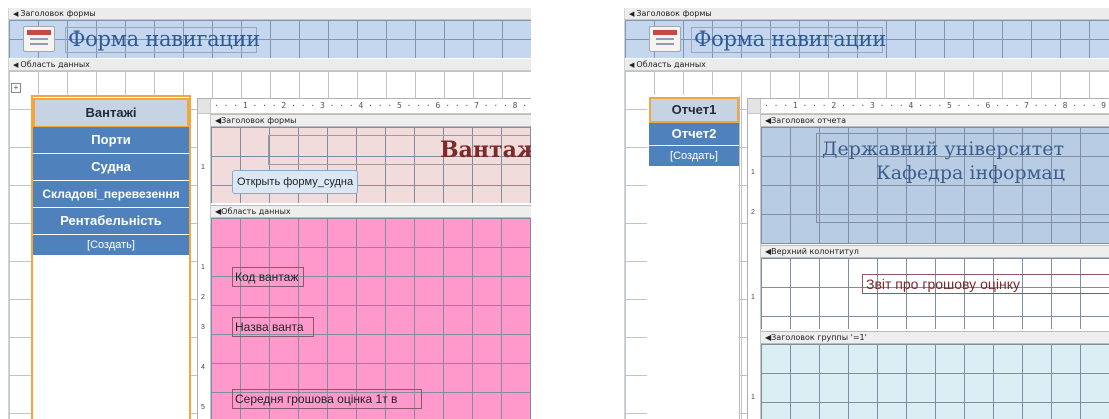 The width and height of the screenshot is (1109, 419). Describe the element at coordinates (111, 140) in the screenshot. I see `nav-tab-porty: Порти` at that location.